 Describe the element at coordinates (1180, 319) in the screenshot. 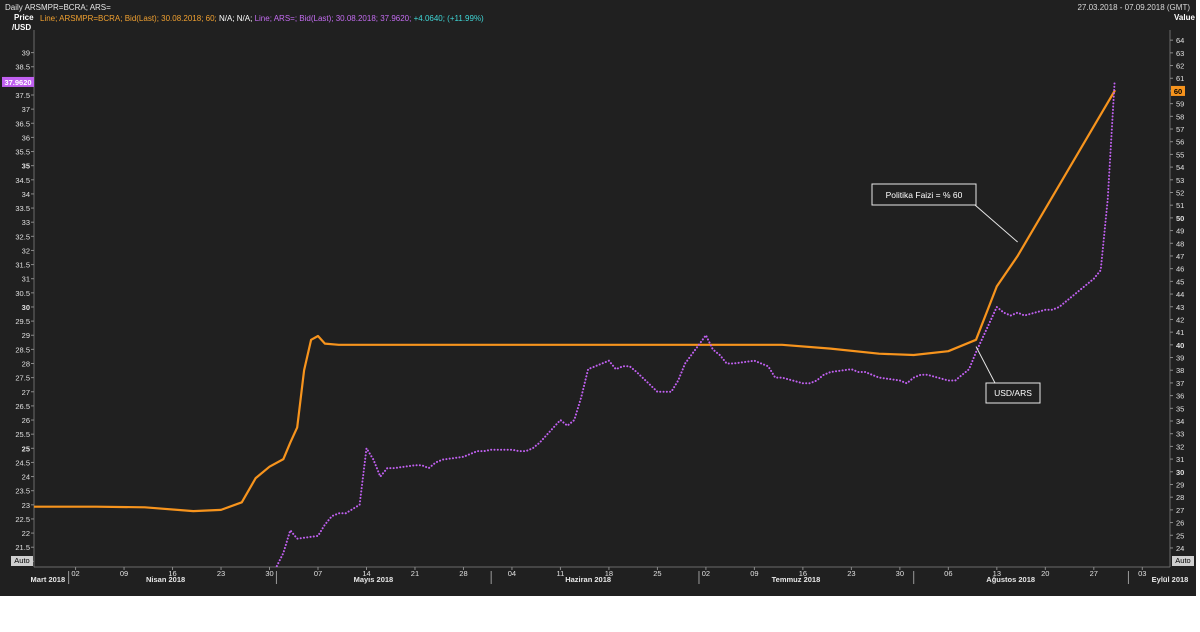

I see `right-axis-tick-label: 42` at that location.